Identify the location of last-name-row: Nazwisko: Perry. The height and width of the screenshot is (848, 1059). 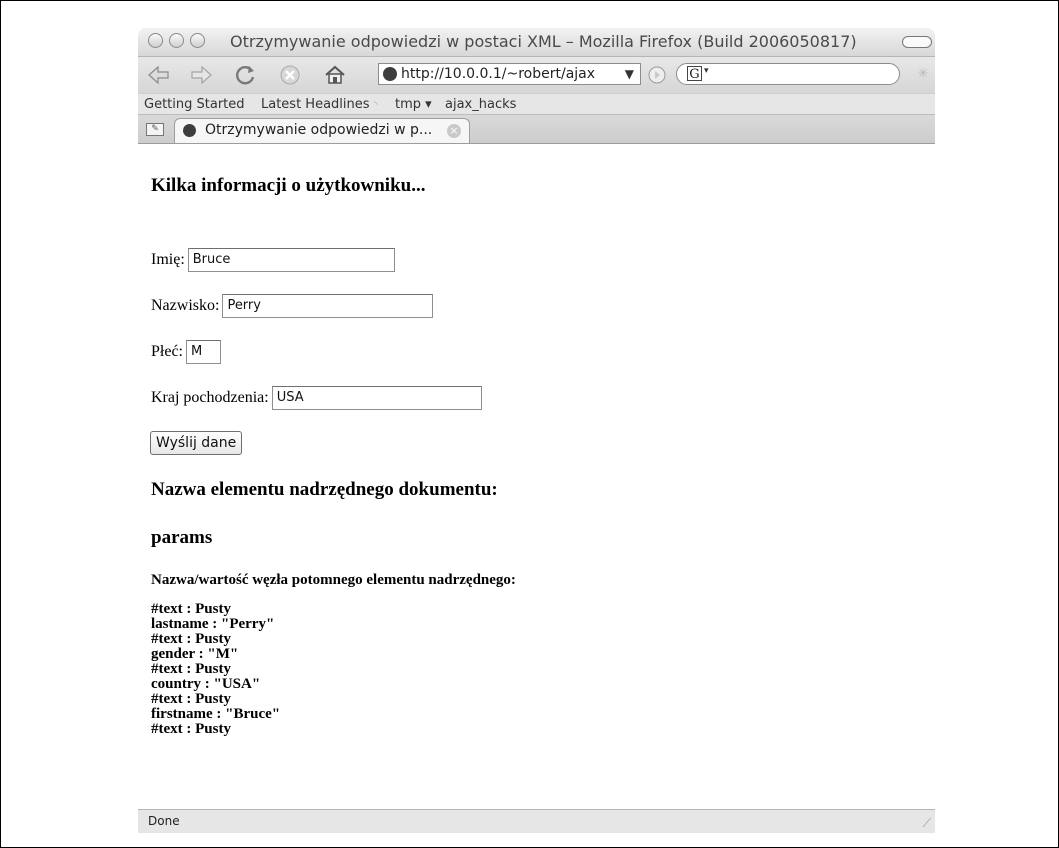
(292, 306).